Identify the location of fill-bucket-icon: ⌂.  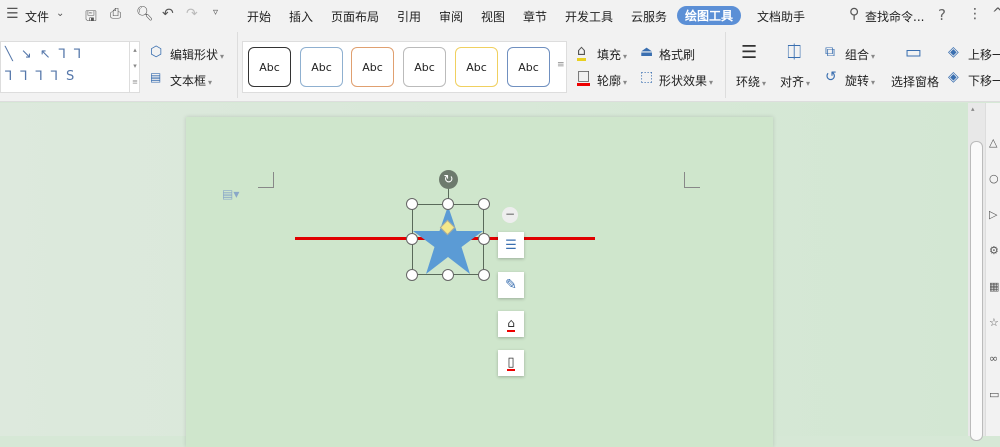
(511, 323).